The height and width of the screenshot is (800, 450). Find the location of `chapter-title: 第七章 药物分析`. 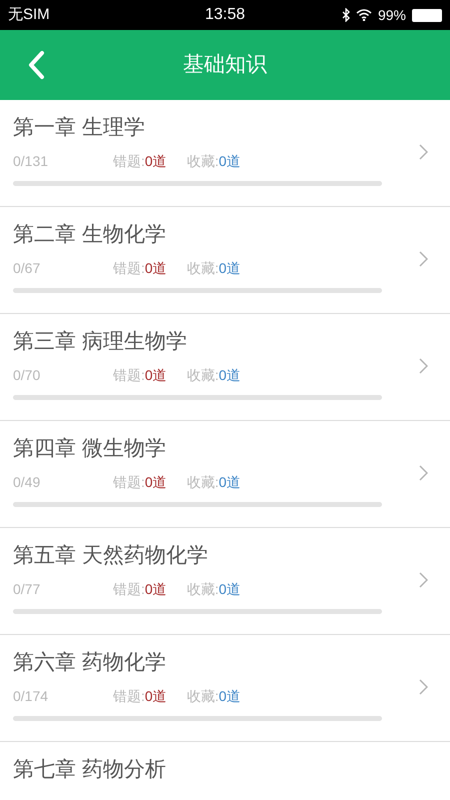

chapter-title: 第七章 药物分析 is located at coordinates (90, 770).